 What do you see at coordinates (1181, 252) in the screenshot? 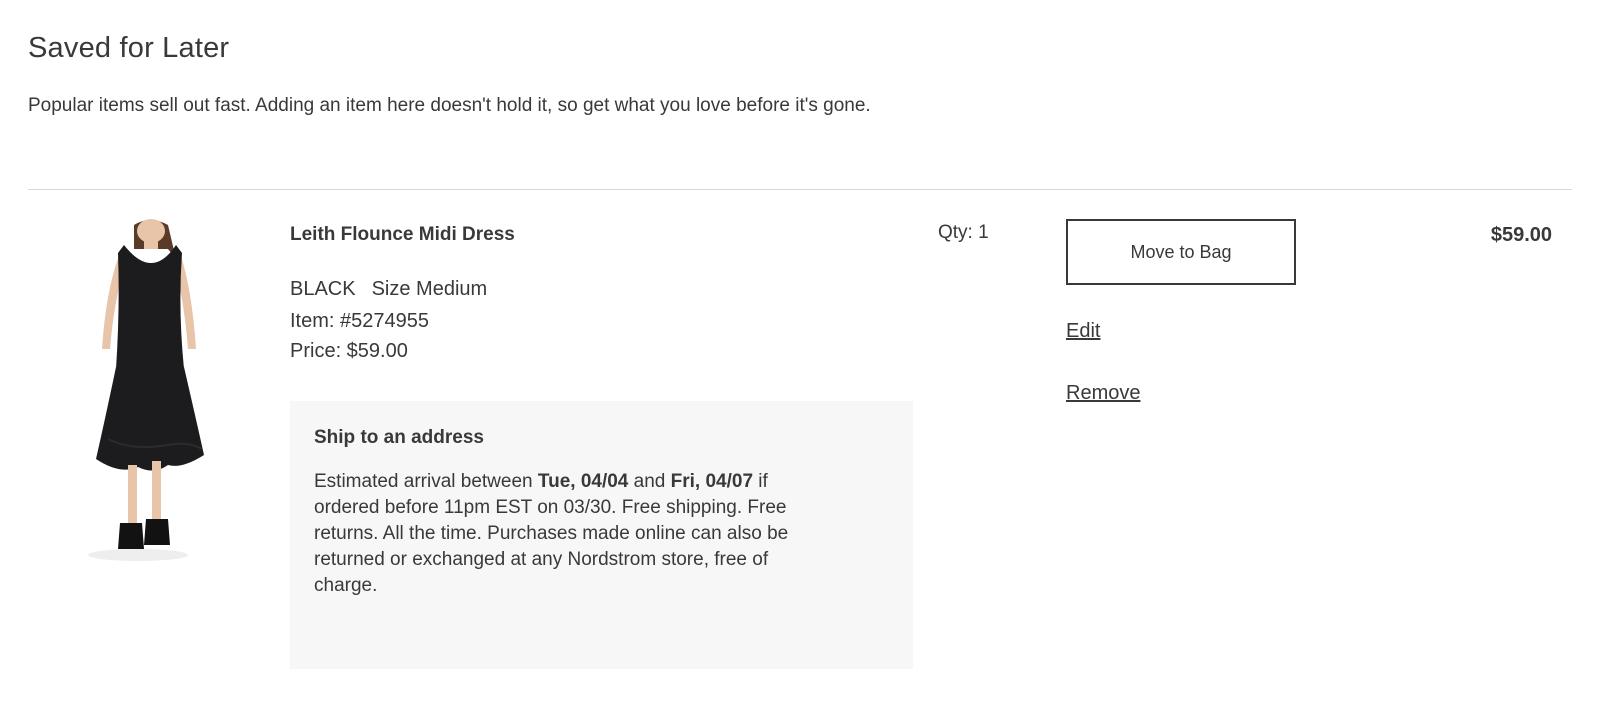
I see `move-to-bag-button: Move to Bag` at bounding box center [1181, 252].